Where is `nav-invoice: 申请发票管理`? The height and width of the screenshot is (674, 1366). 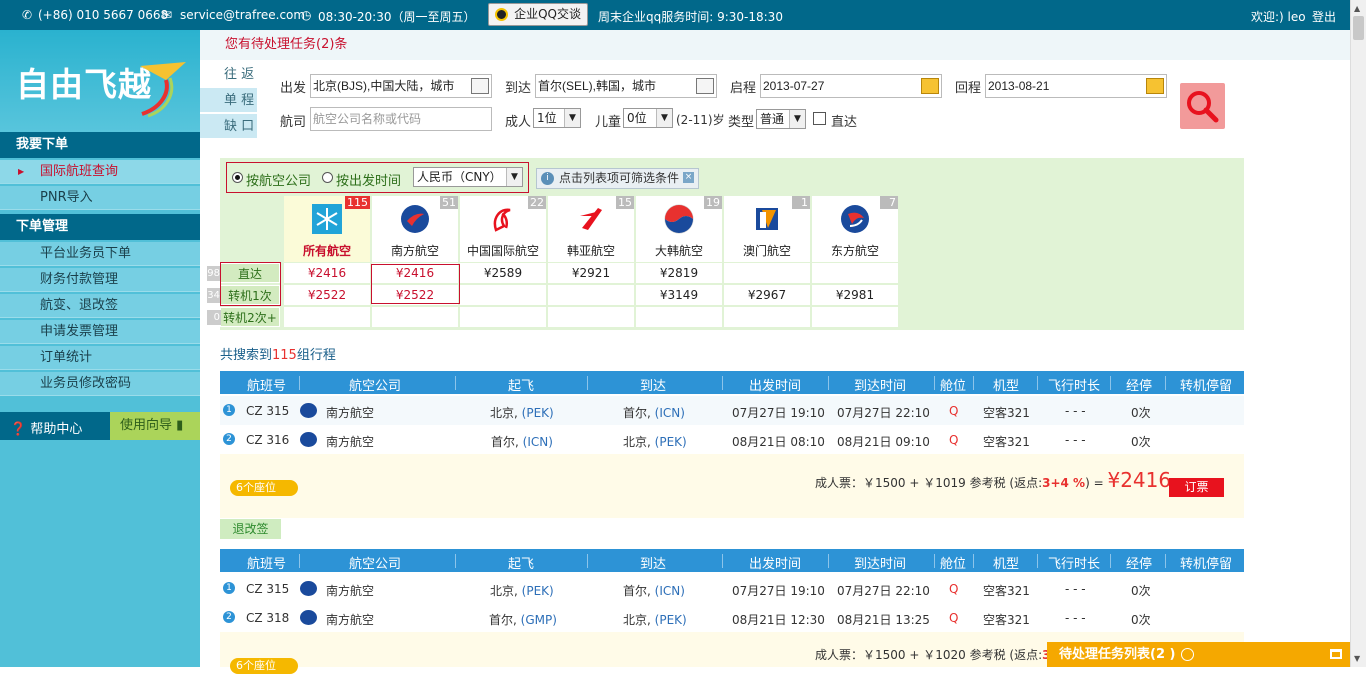
nav-invoice: 申请发票管理 is located at coordinates (100, 332).